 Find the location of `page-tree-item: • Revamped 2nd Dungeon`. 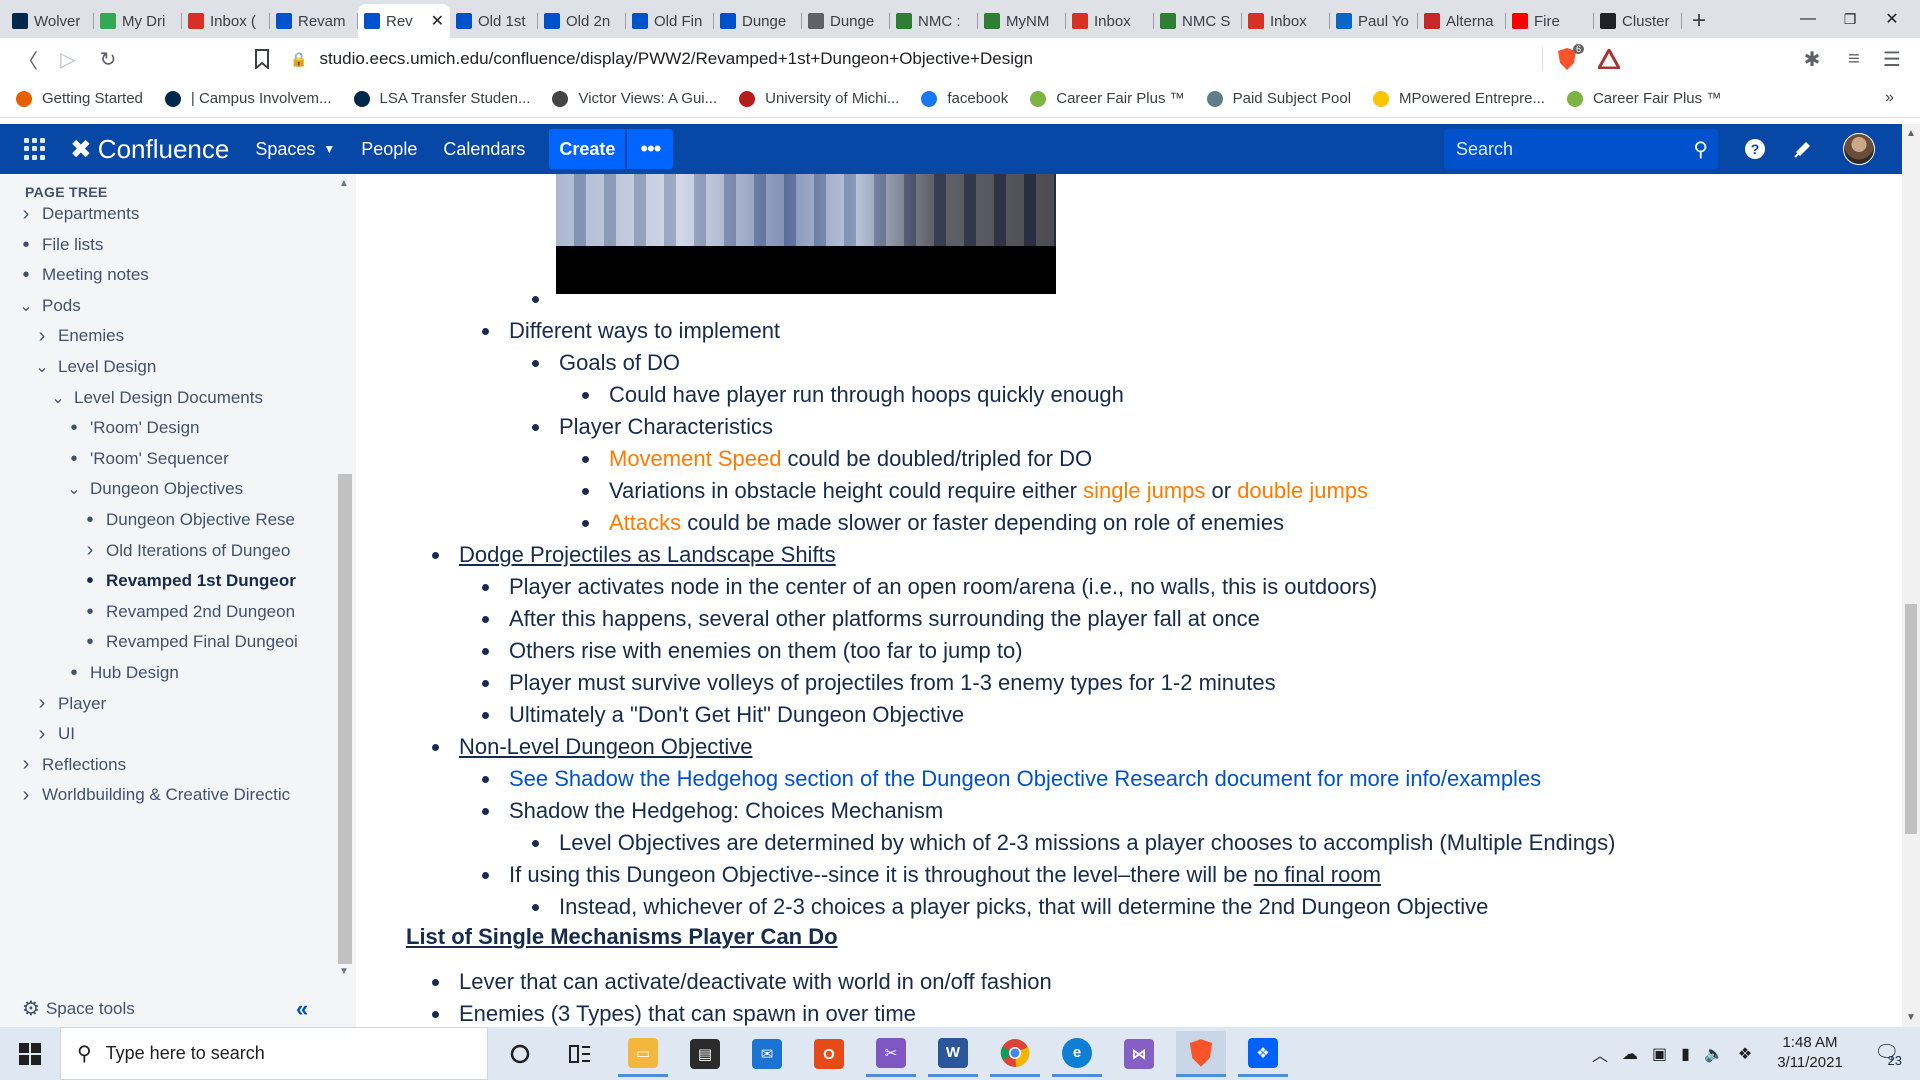

page-tree-item: • Revamped 2nd Dungeon is located at coordinates (209, 612).